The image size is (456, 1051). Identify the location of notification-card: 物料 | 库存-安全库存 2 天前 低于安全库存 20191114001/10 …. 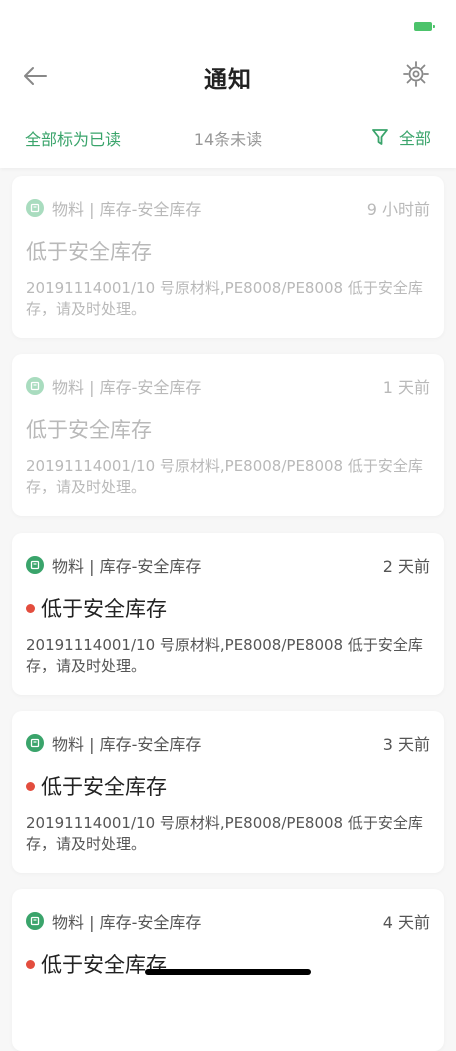
(228, 614).